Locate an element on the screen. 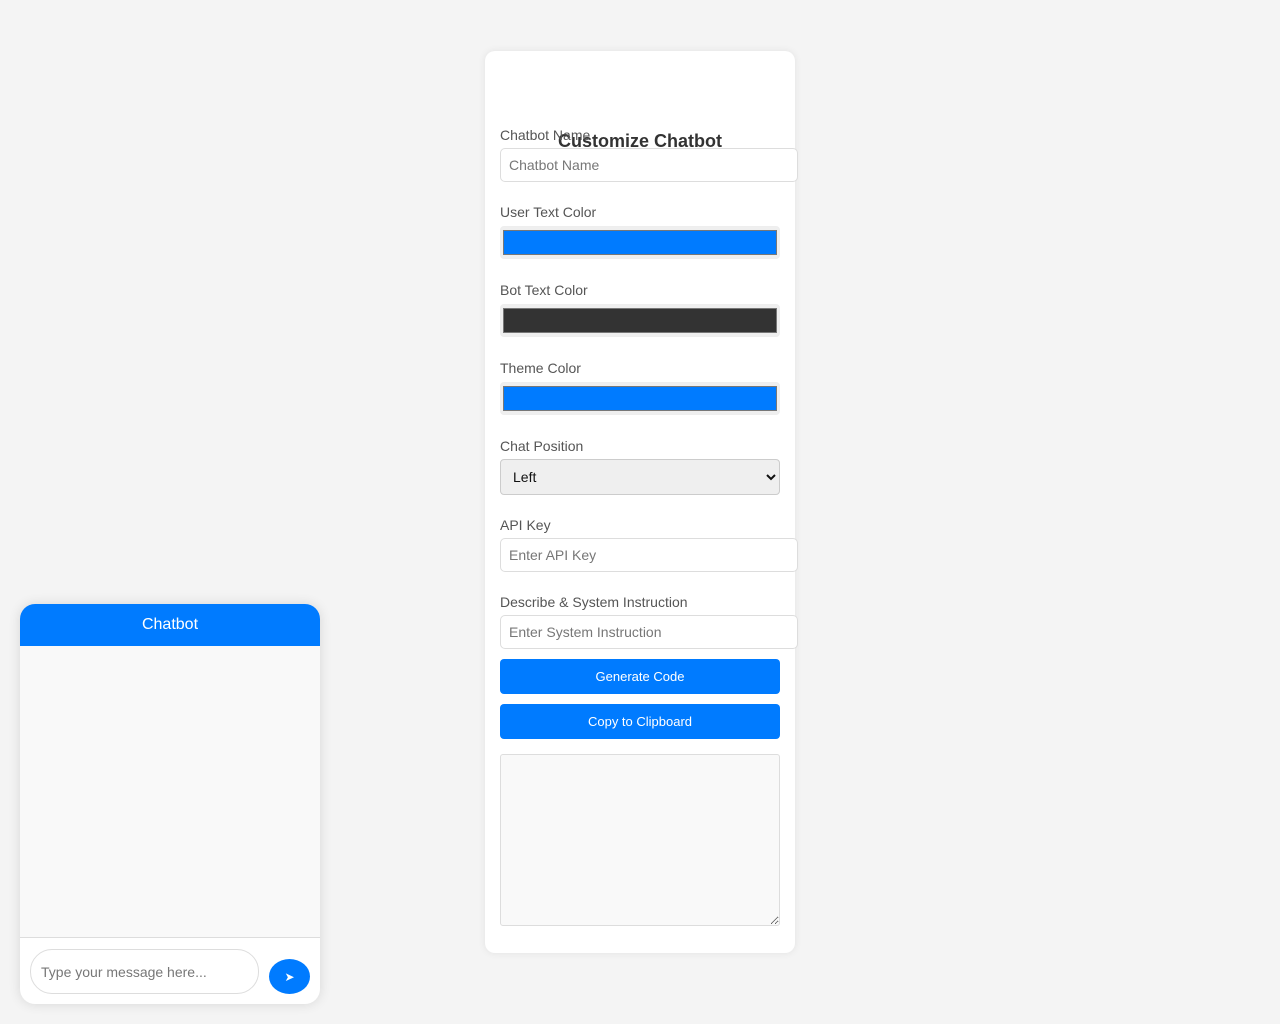 The height and width of the screenshot is (1024, 1280). chatbot-widget: Chatbot ➤ is located at coordinates (170, 804).